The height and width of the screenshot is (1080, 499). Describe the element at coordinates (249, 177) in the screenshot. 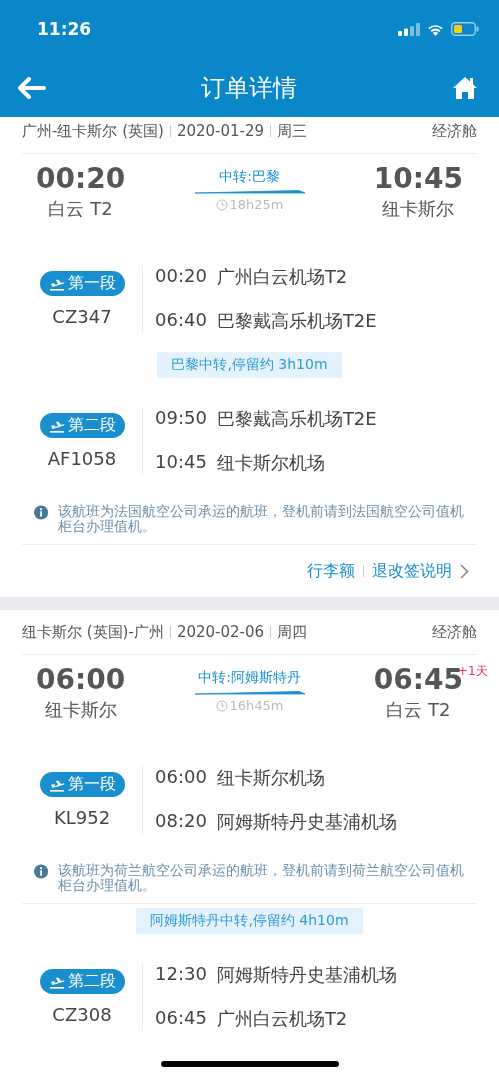

I see `transfer-city: 中转:巴黎` at that location.